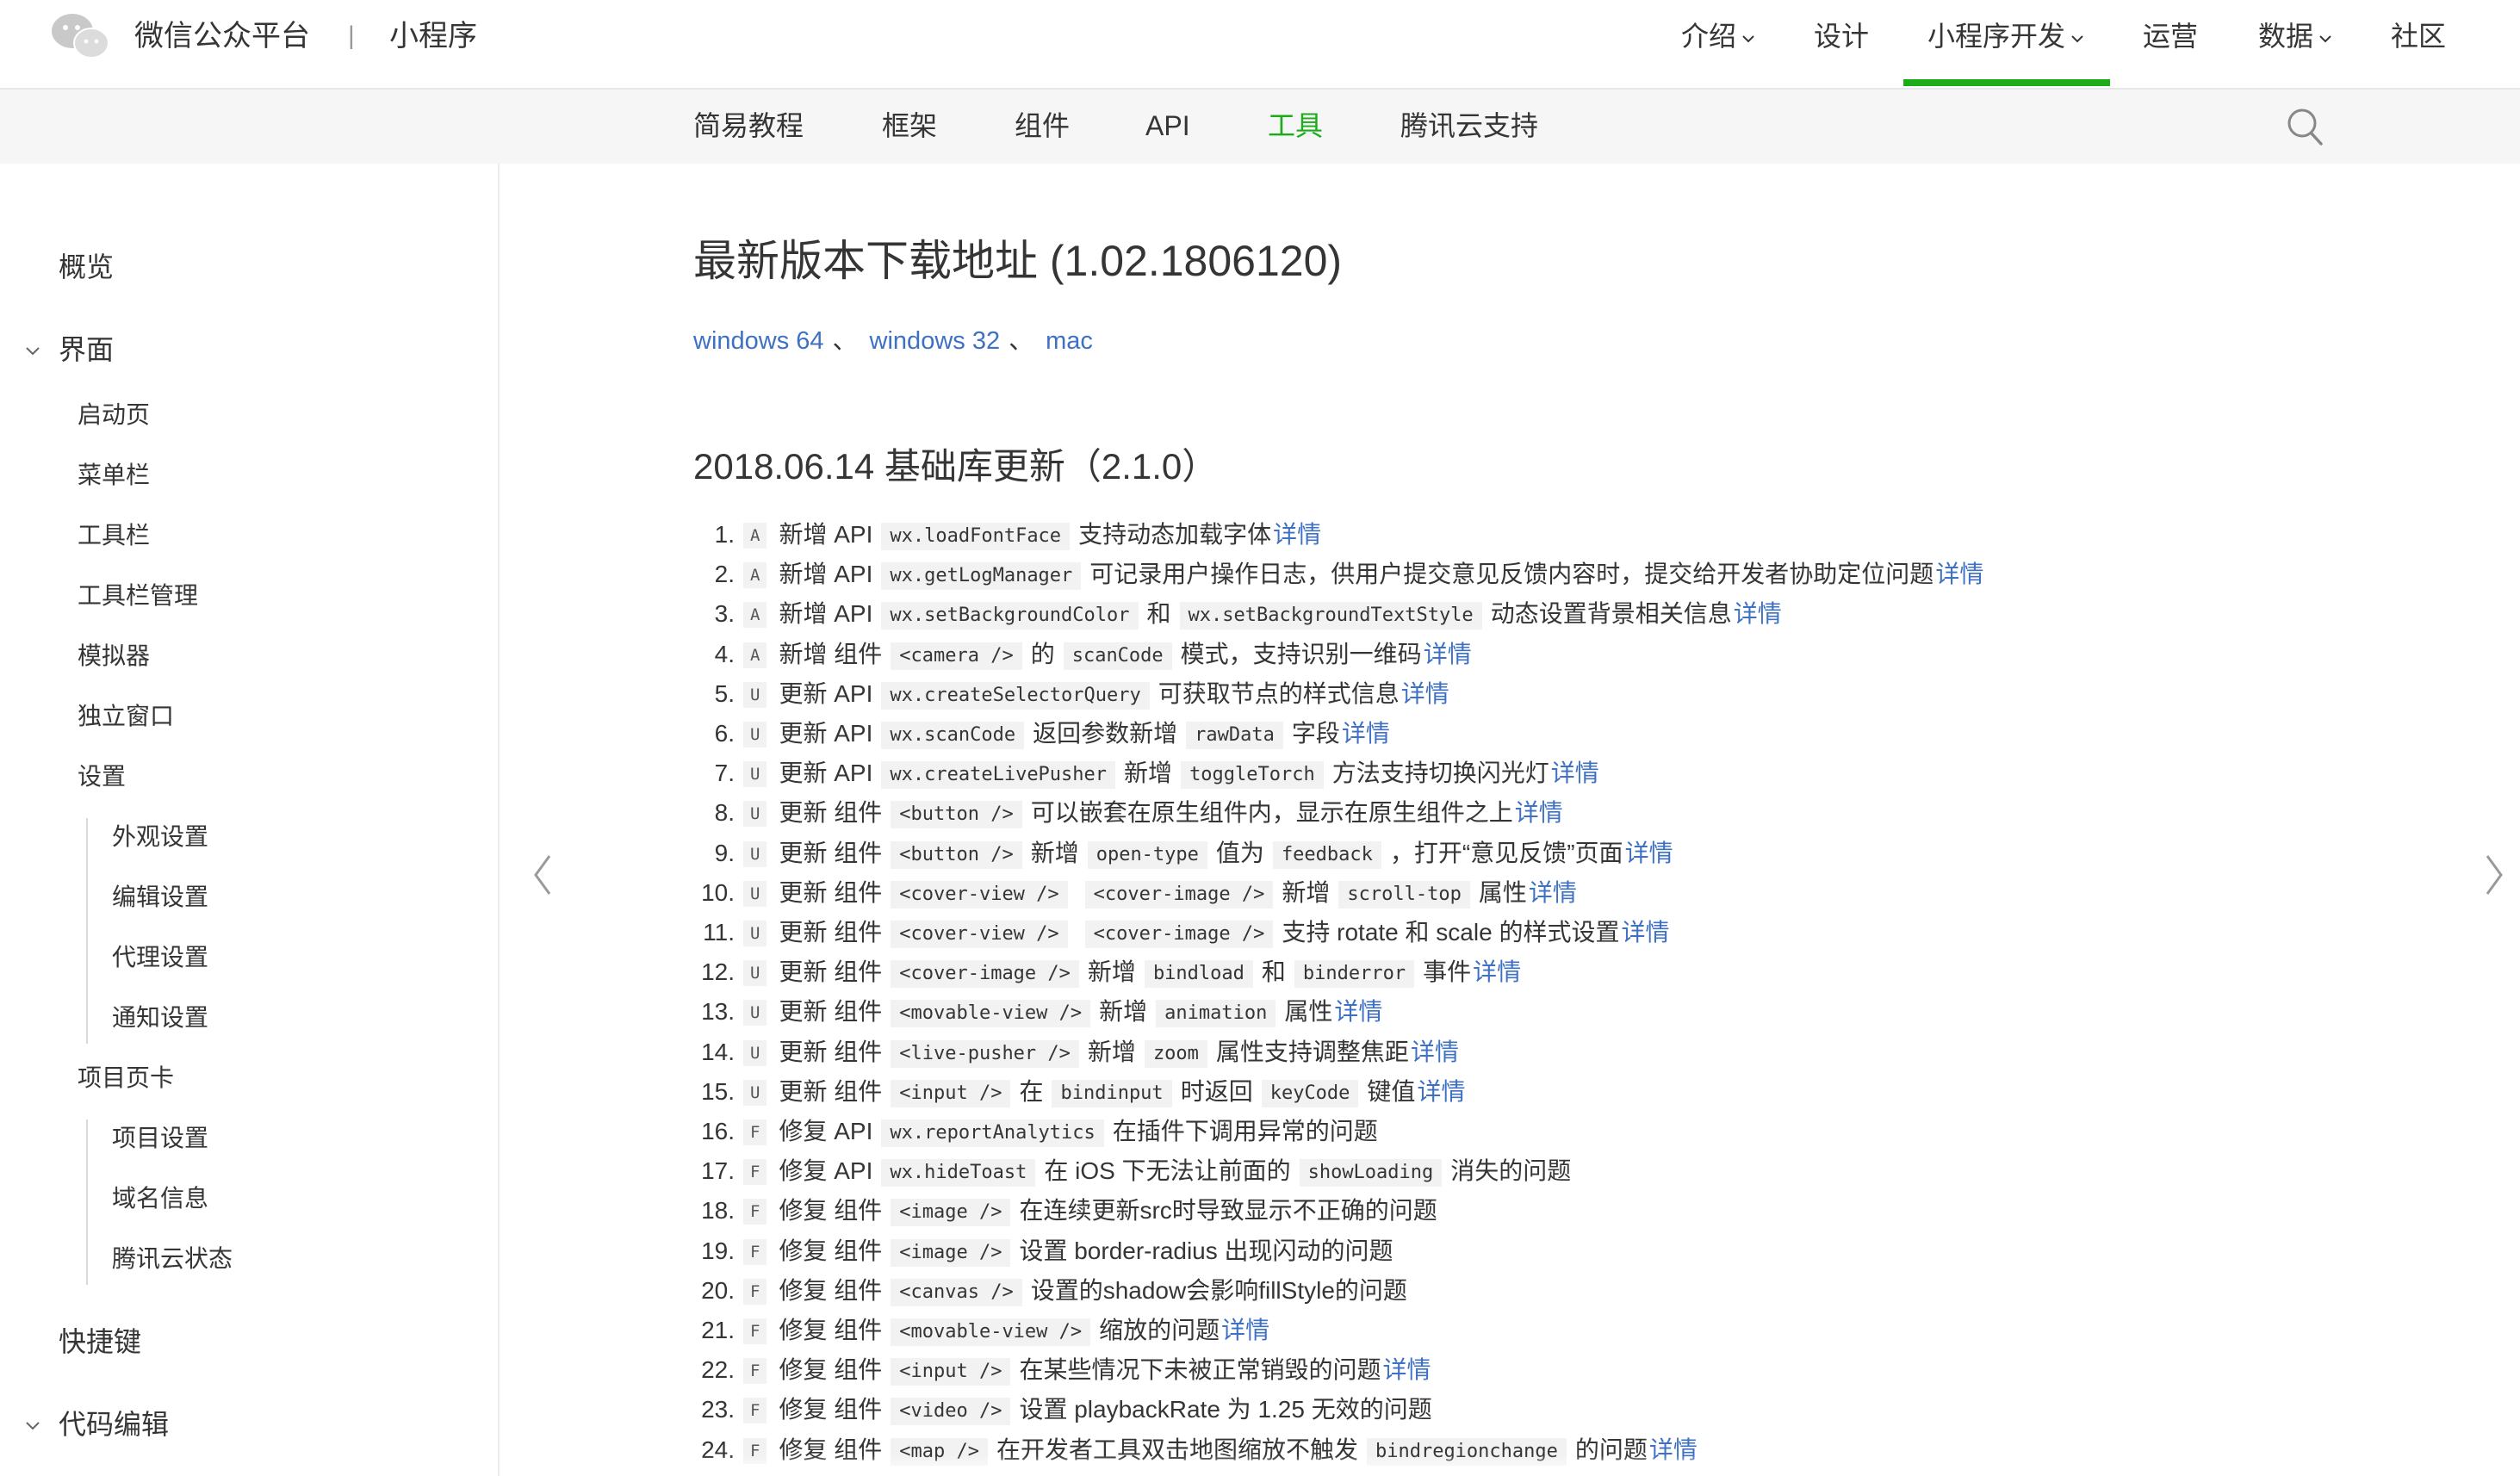  I want to click on inline-code: scroll-top, so click(1404, 895).